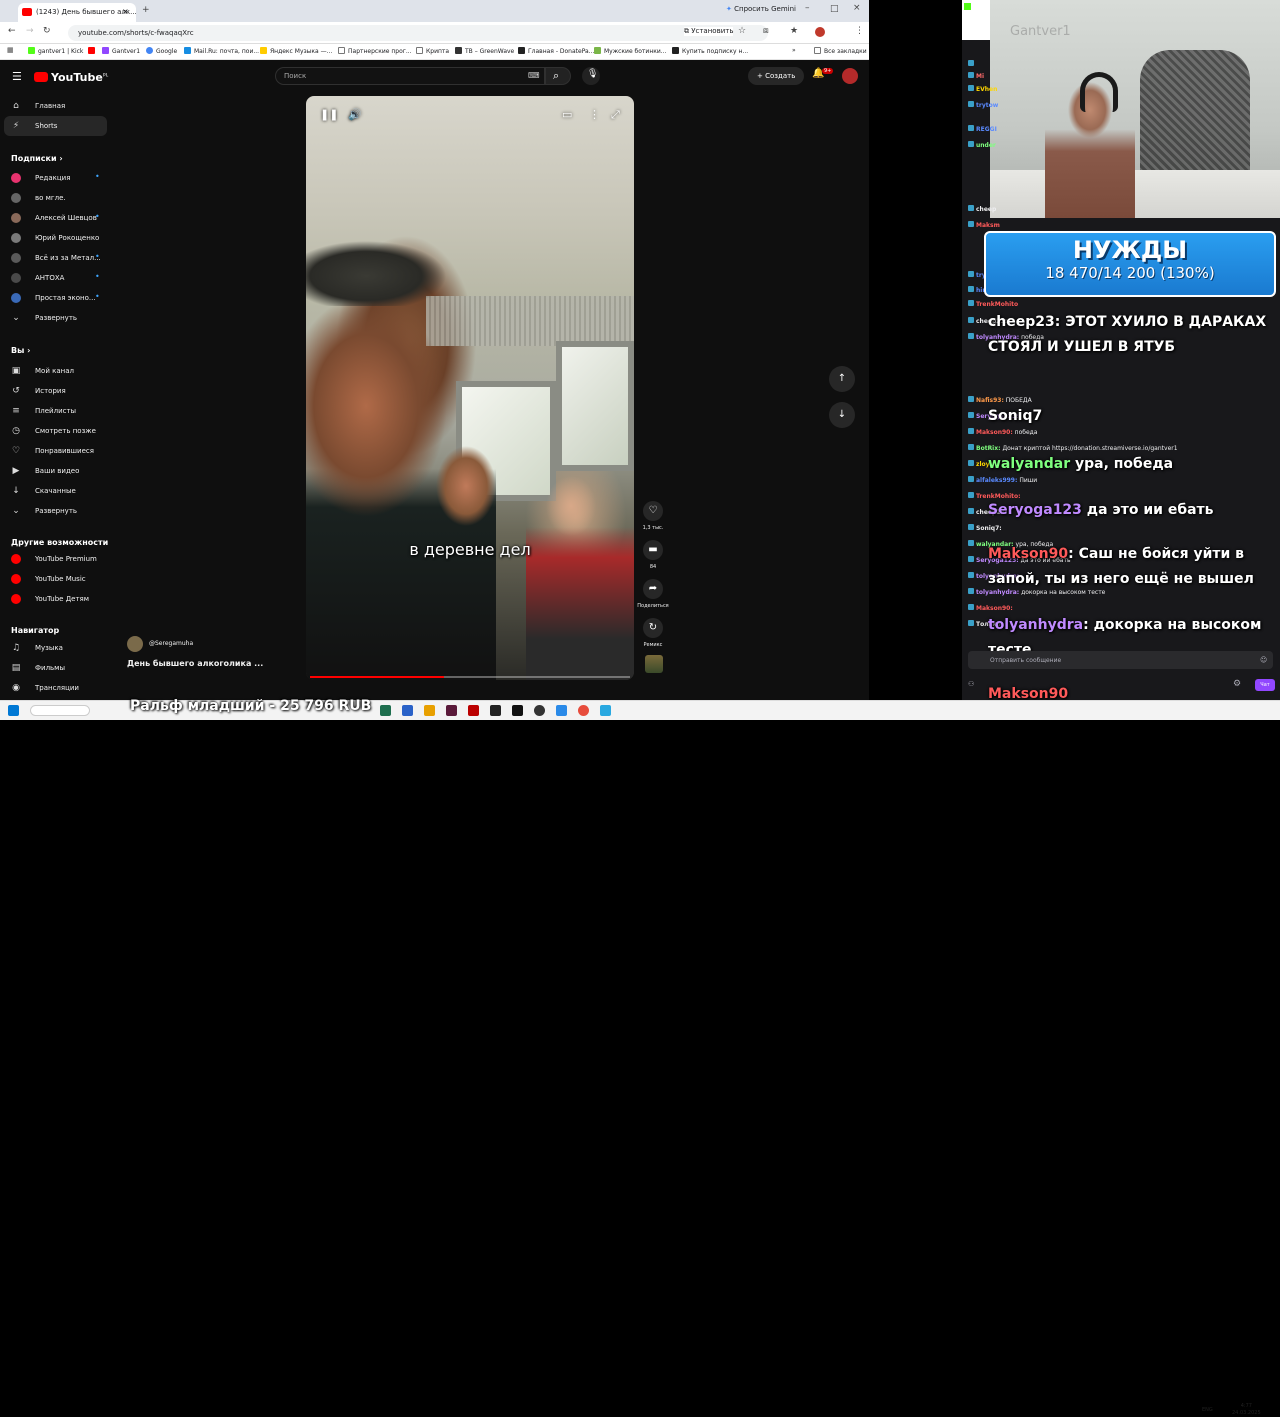  What do you see at coordinates (794, 50) in the screenshot?
I see `more-bookmarks-icon: »` at bounding box center [794, 50].